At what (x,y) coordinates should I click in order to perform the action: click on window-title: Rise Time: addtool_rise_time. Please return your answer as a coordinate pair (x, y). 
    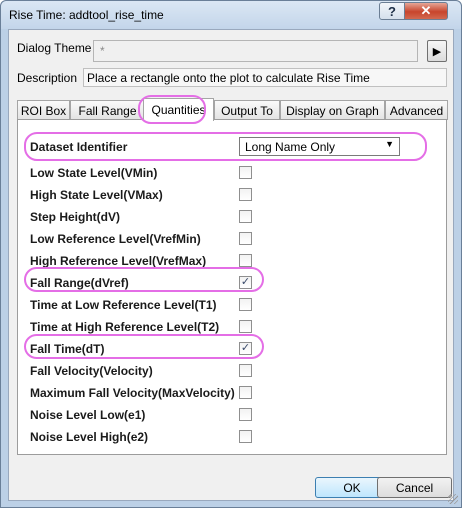
    Looking at the image, I should click on (86, 15).